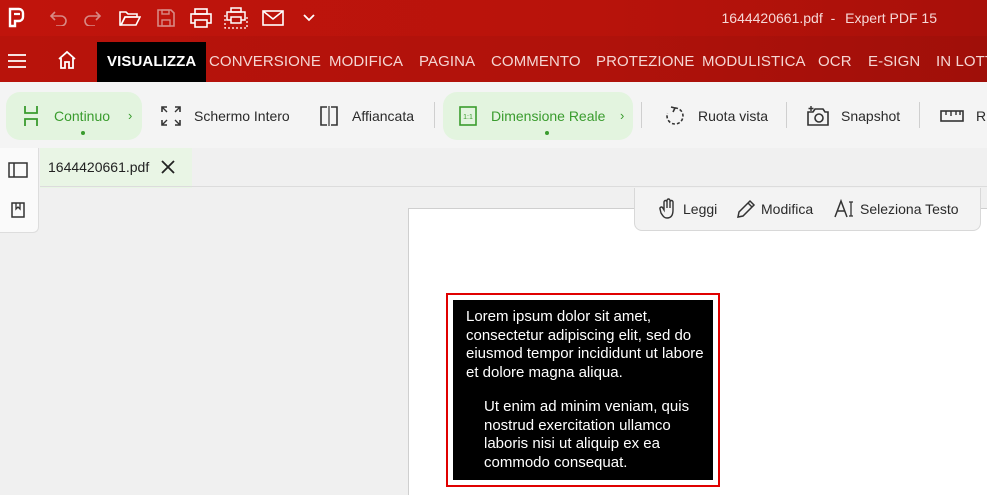  I want to click on tab-protezione: PROTEZIONE, so click(645, 62).